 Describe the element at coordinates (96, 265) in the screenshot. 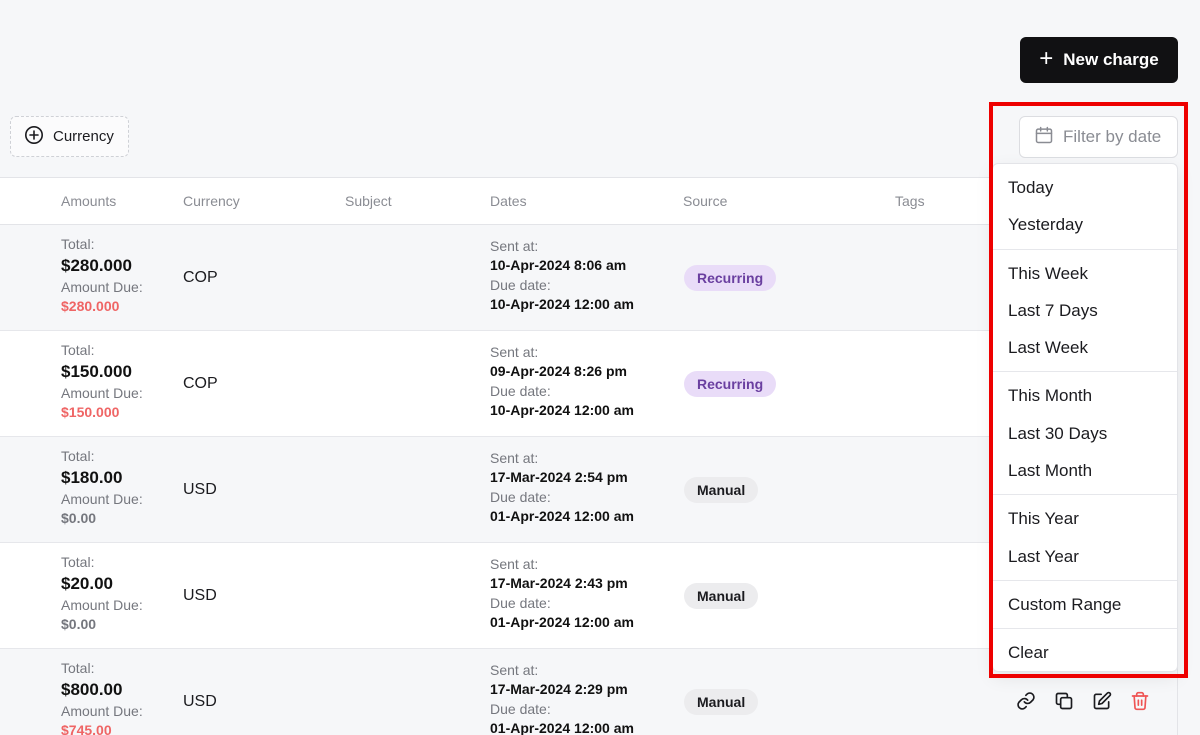

I see `total-amount: $280.000` at that location.